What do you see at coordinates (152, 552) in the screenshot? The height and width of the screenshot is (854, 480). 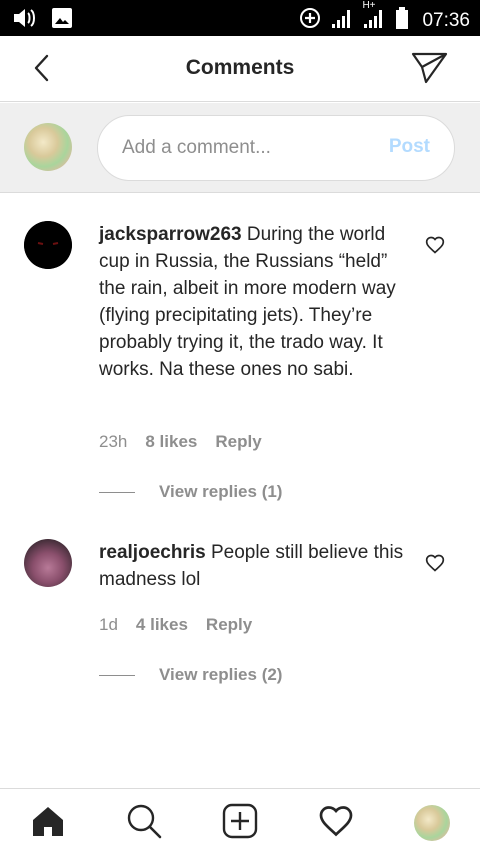 I see `comment-username: realjoechris` at bounding box center [152, 552].